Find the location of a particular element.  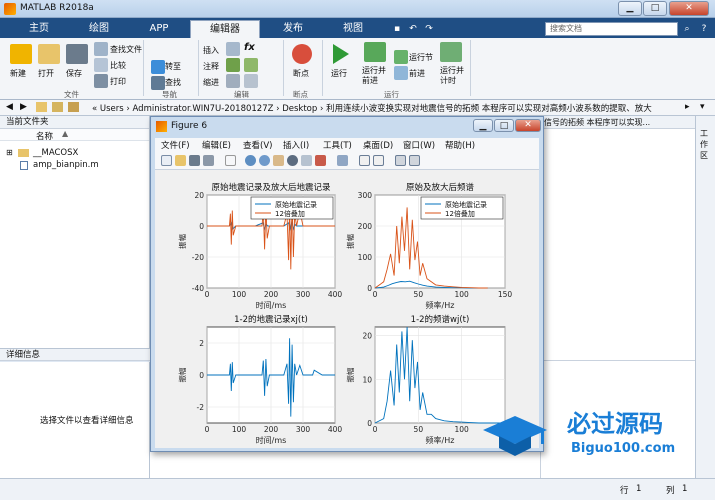

x-tick-label: 200 is located at coordinates (271, 429).